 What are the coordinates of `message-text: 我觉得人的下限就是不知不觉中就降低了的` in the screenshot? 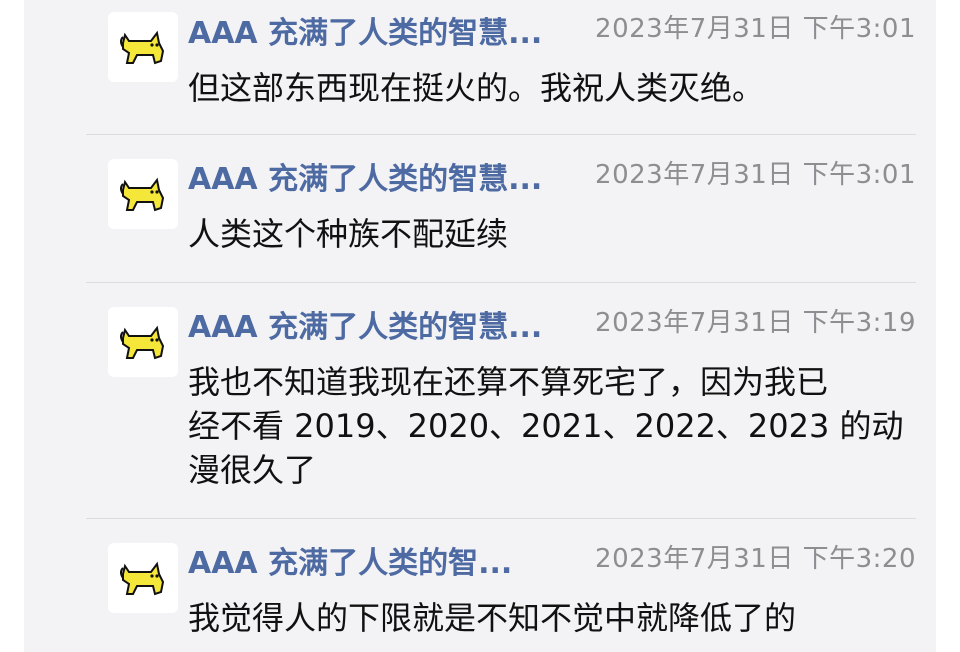 It's located at (492, 618).